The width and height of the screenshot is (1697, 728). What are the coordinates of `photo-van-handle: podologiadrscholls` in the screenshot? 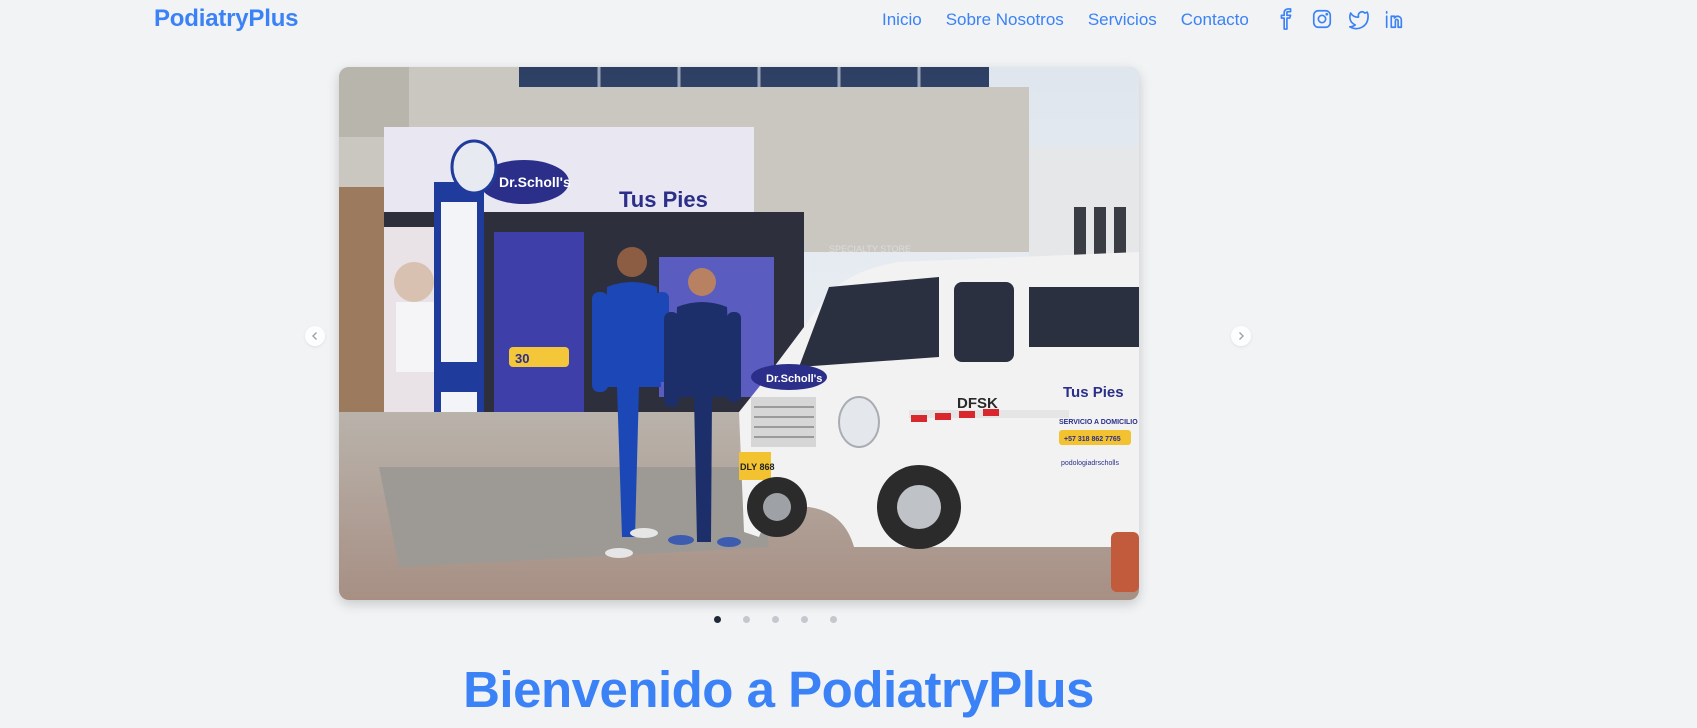 It's located at (1090, 463).